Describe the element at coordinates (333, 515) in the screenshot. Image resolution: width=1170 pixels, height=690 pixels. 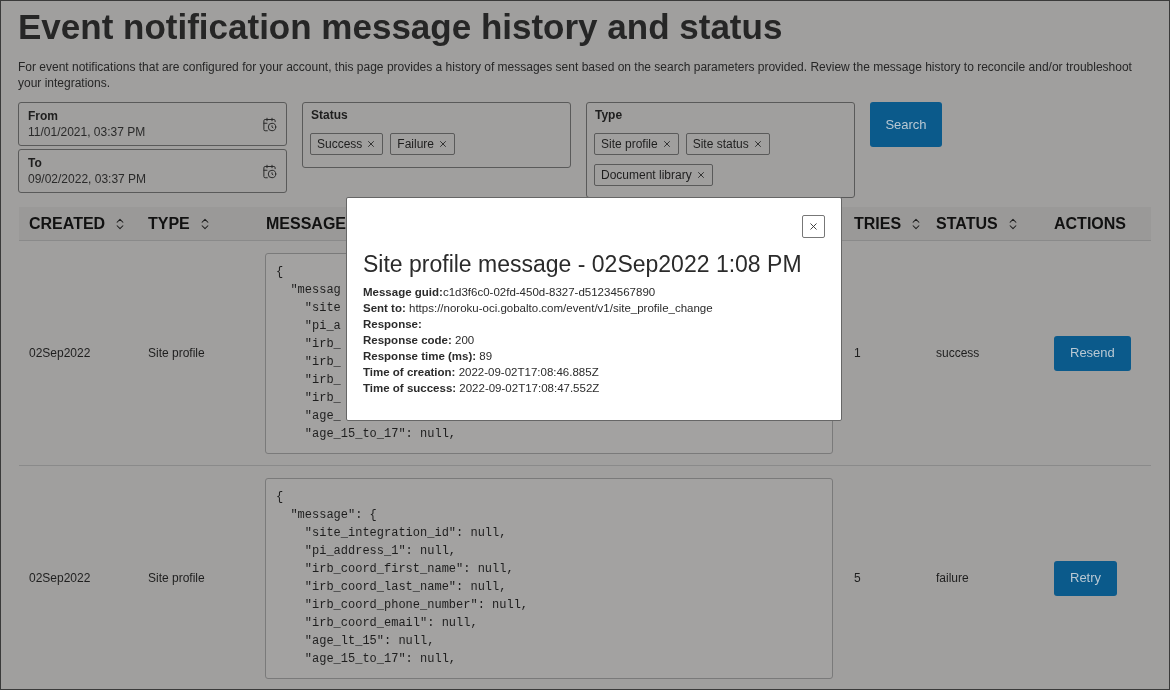
I see `code-line: "message": {` at that location.